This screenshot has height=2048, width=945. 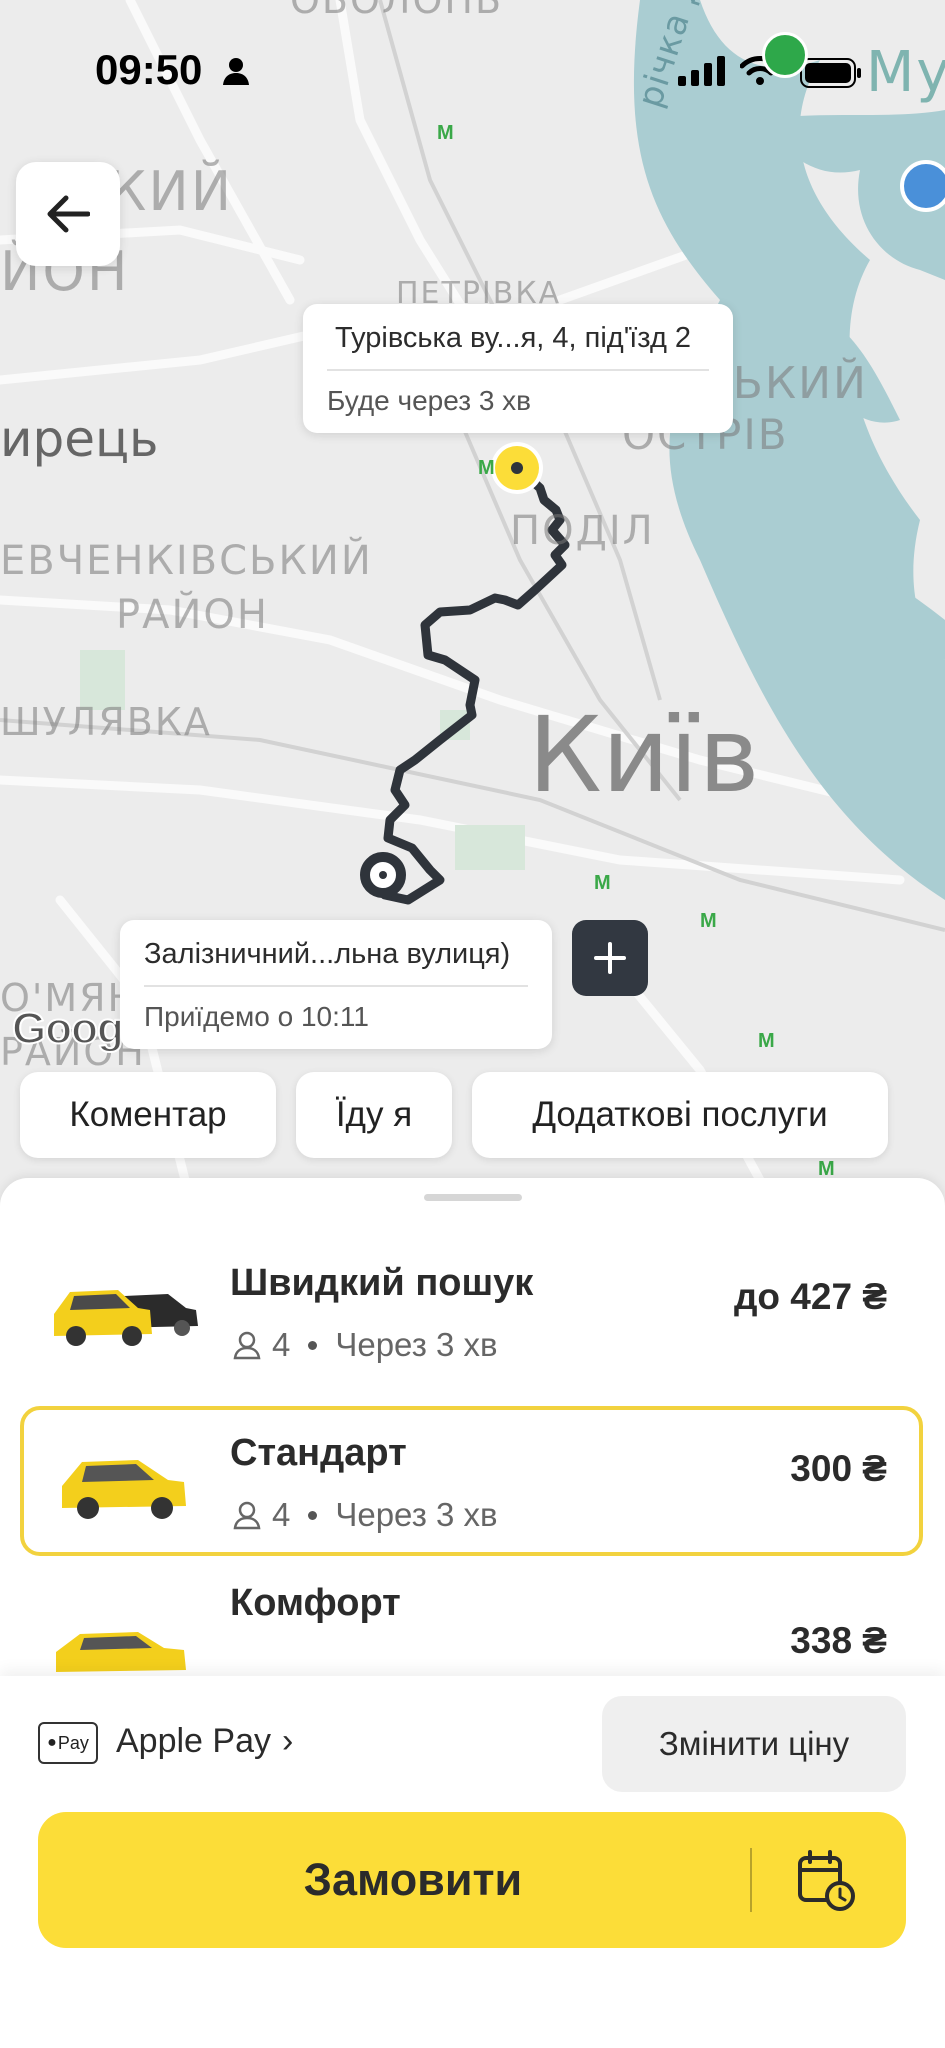 What do you see at coordinates (838, 1640) in the screenshot?
I see `tariff-price: 338 ₴` at bounding box center [838, 1640].